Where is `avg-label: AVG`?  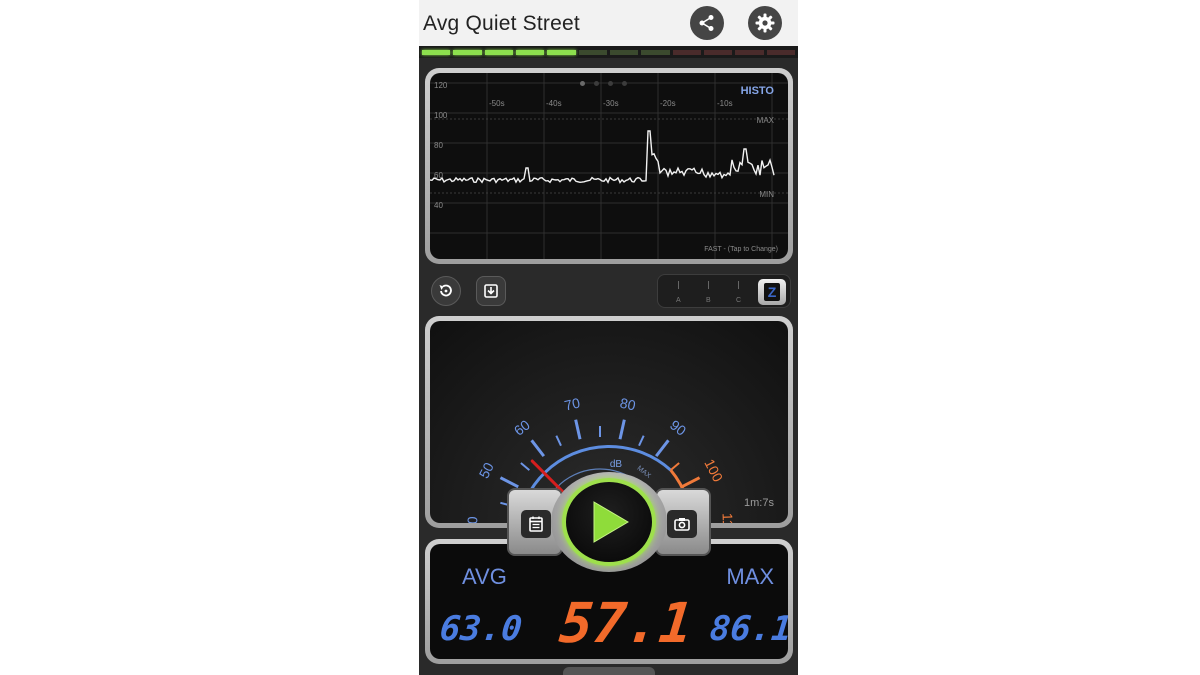 avg-label: AVG is located at coordinates (484, 576).